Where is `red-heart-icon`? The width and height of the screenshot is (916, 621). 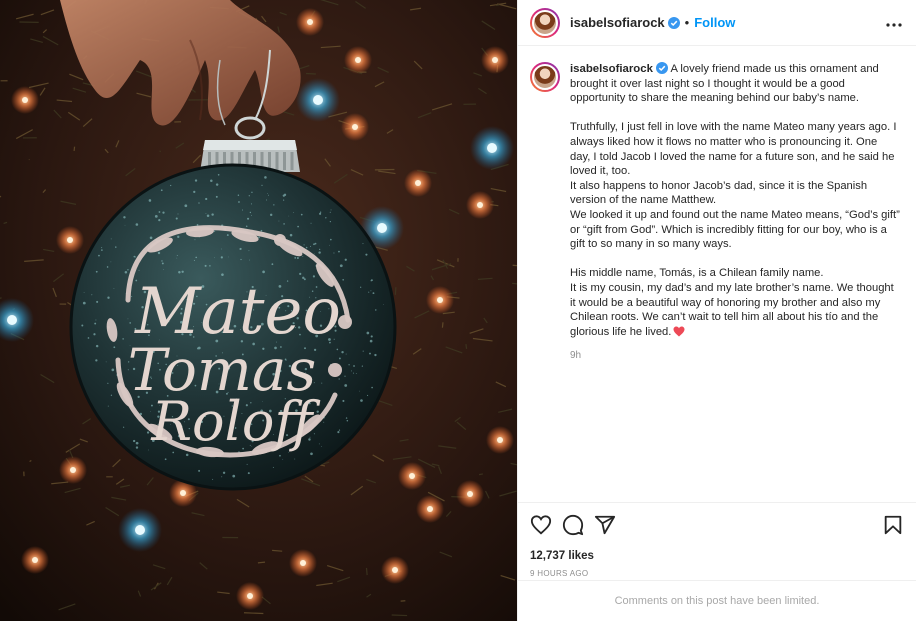
red-heart-icon is located at coordinates (679, 331).